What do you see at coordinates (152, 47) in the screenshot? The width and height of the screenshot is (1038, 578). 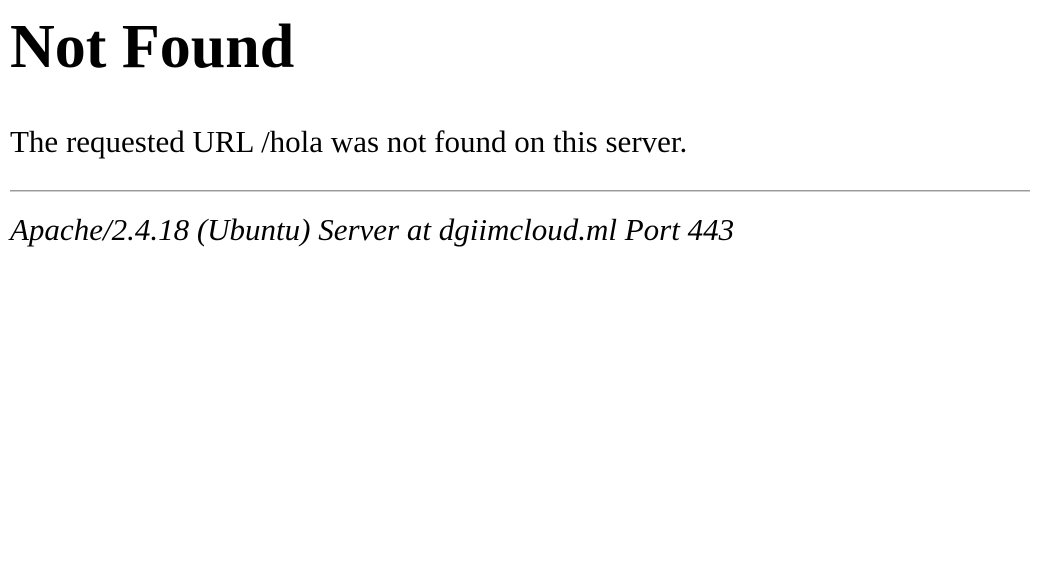 I see `page-title: Not Found` at bounding box center [152, 47].